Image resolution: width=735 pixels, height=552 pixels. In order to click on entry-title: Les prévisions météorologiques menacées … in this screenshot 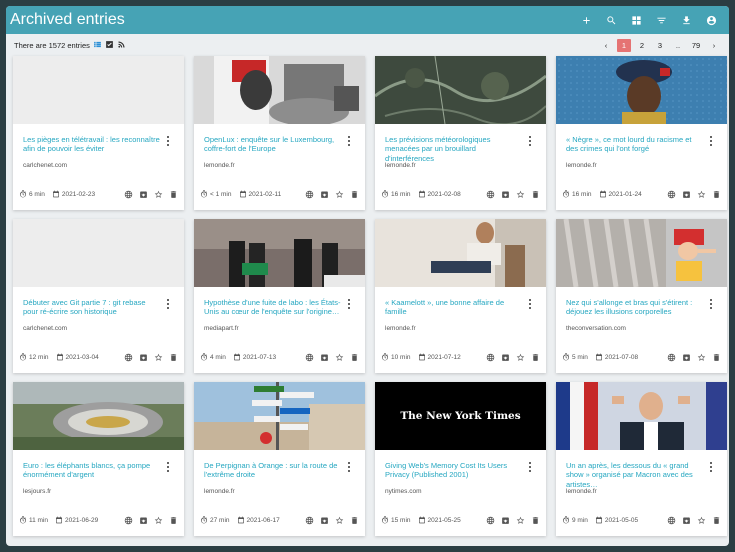, I will do `click(454, 149)`.